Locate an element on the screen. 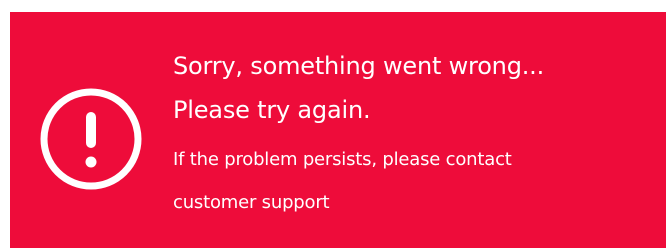 Image resolution: width=672 pixels, height=248 pixels. exclamation-circle-icon is located at coordinates (91, 139).